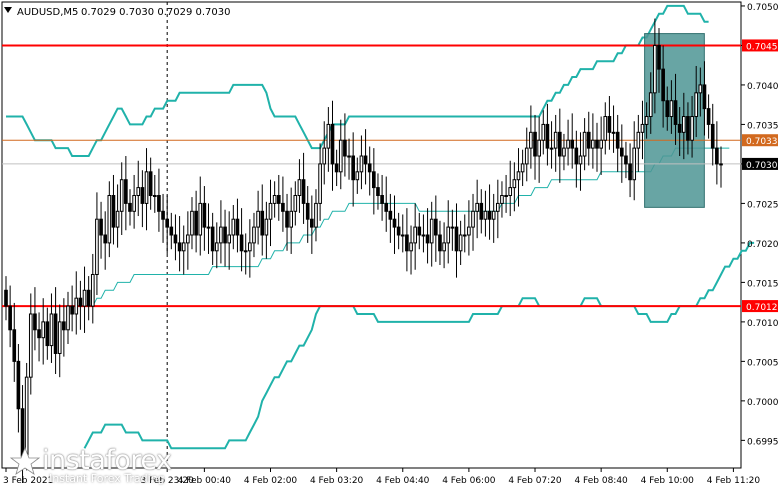 Image resolution: width=781 pixels, height=493 pixels. Describe the element at coordinates (763, 442) in the screenshot. I see `y-tick-label: 0.6995` at that location.